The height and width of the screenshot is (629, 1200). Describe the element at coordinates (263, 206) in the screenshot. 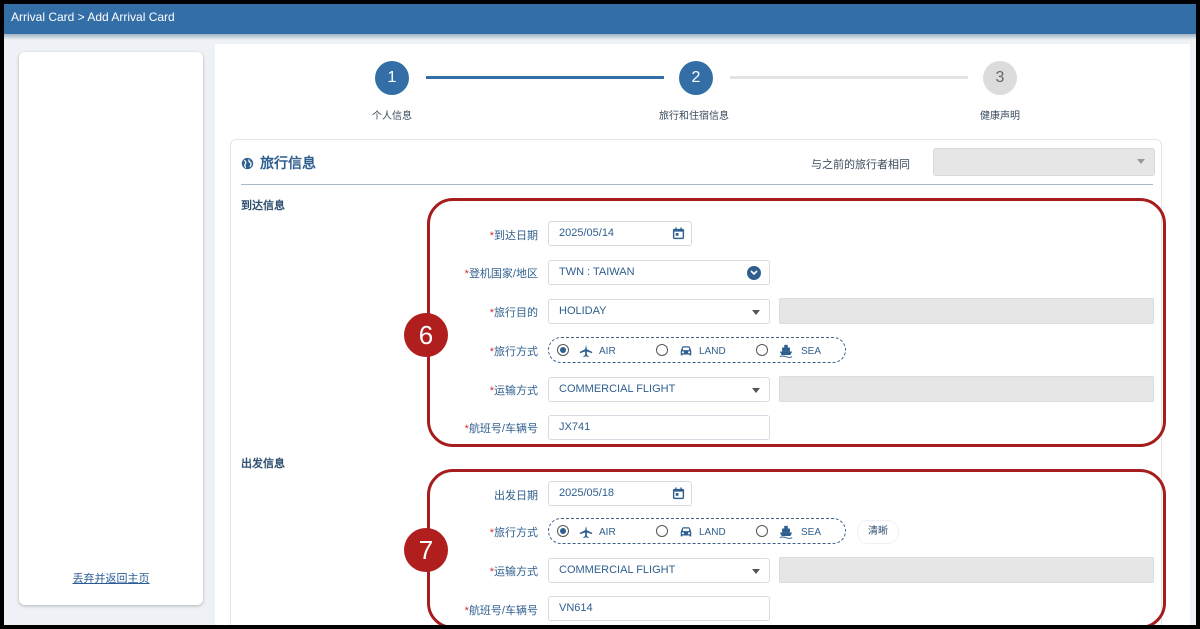

I see `arrival-heading: 到达信息` at that location.